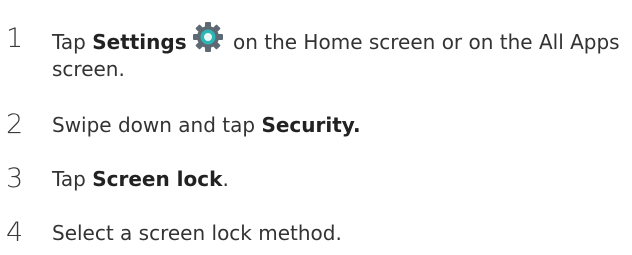 This screenshot has height=255, width=632. I want to click on settings-gear-icon, so click(208, 37).